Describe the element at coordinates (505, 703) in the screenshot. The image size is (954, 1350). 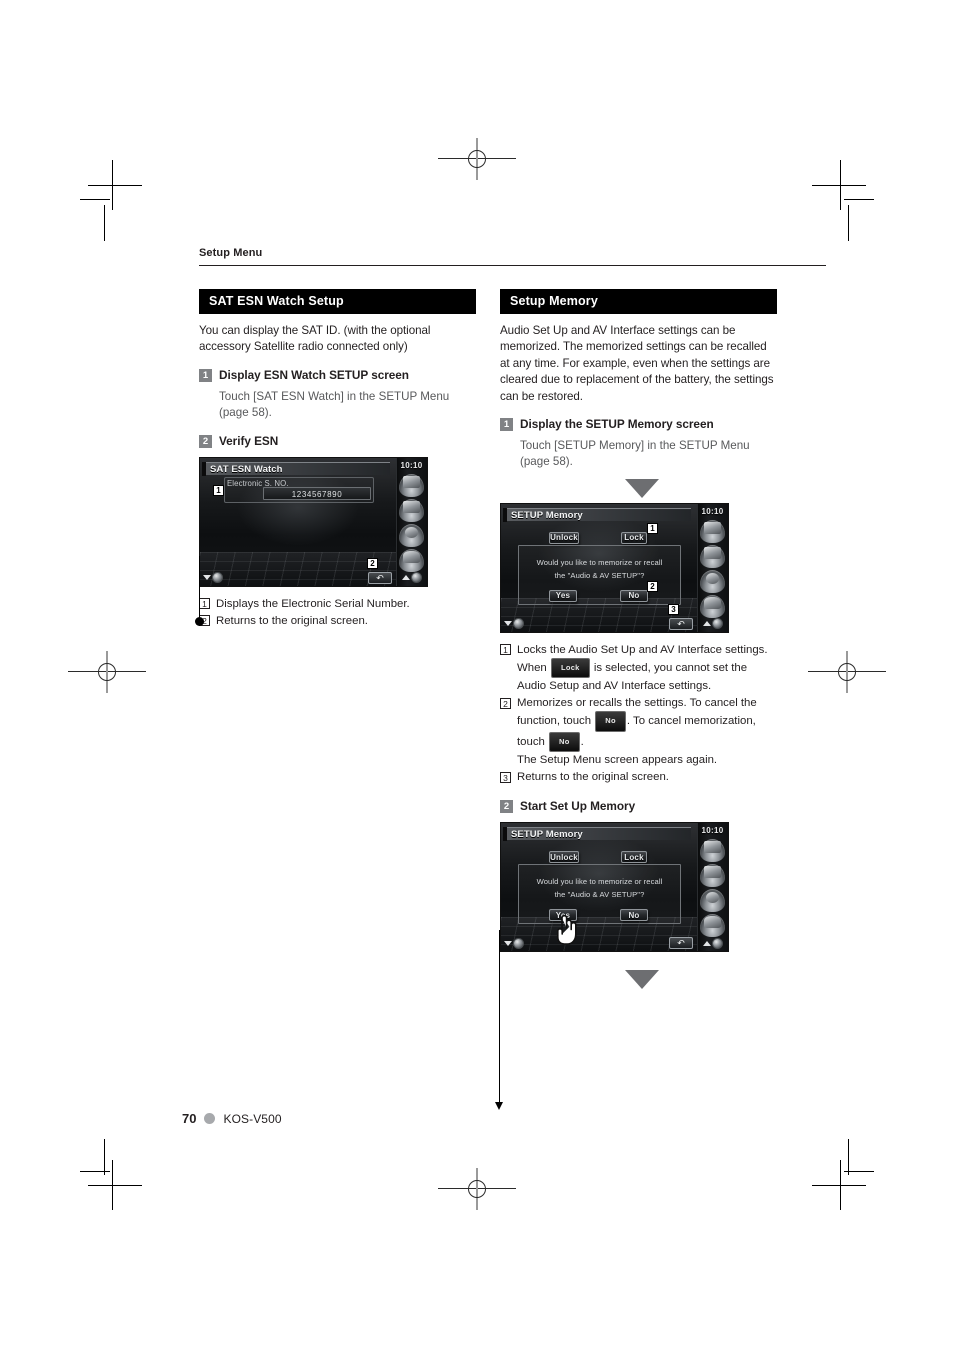
I see `right-callout-2-number: 2` at that location.